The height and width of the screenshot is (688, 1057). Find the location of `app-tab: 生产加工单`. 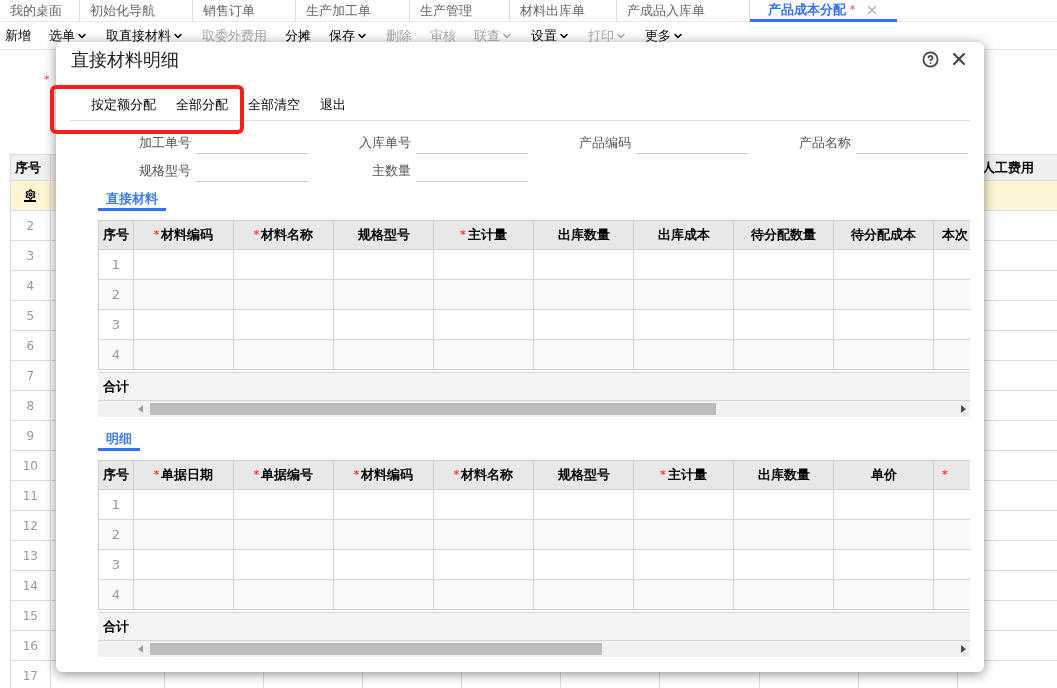

app-tab: 生产加工单 is located at coordinates (353, 11).